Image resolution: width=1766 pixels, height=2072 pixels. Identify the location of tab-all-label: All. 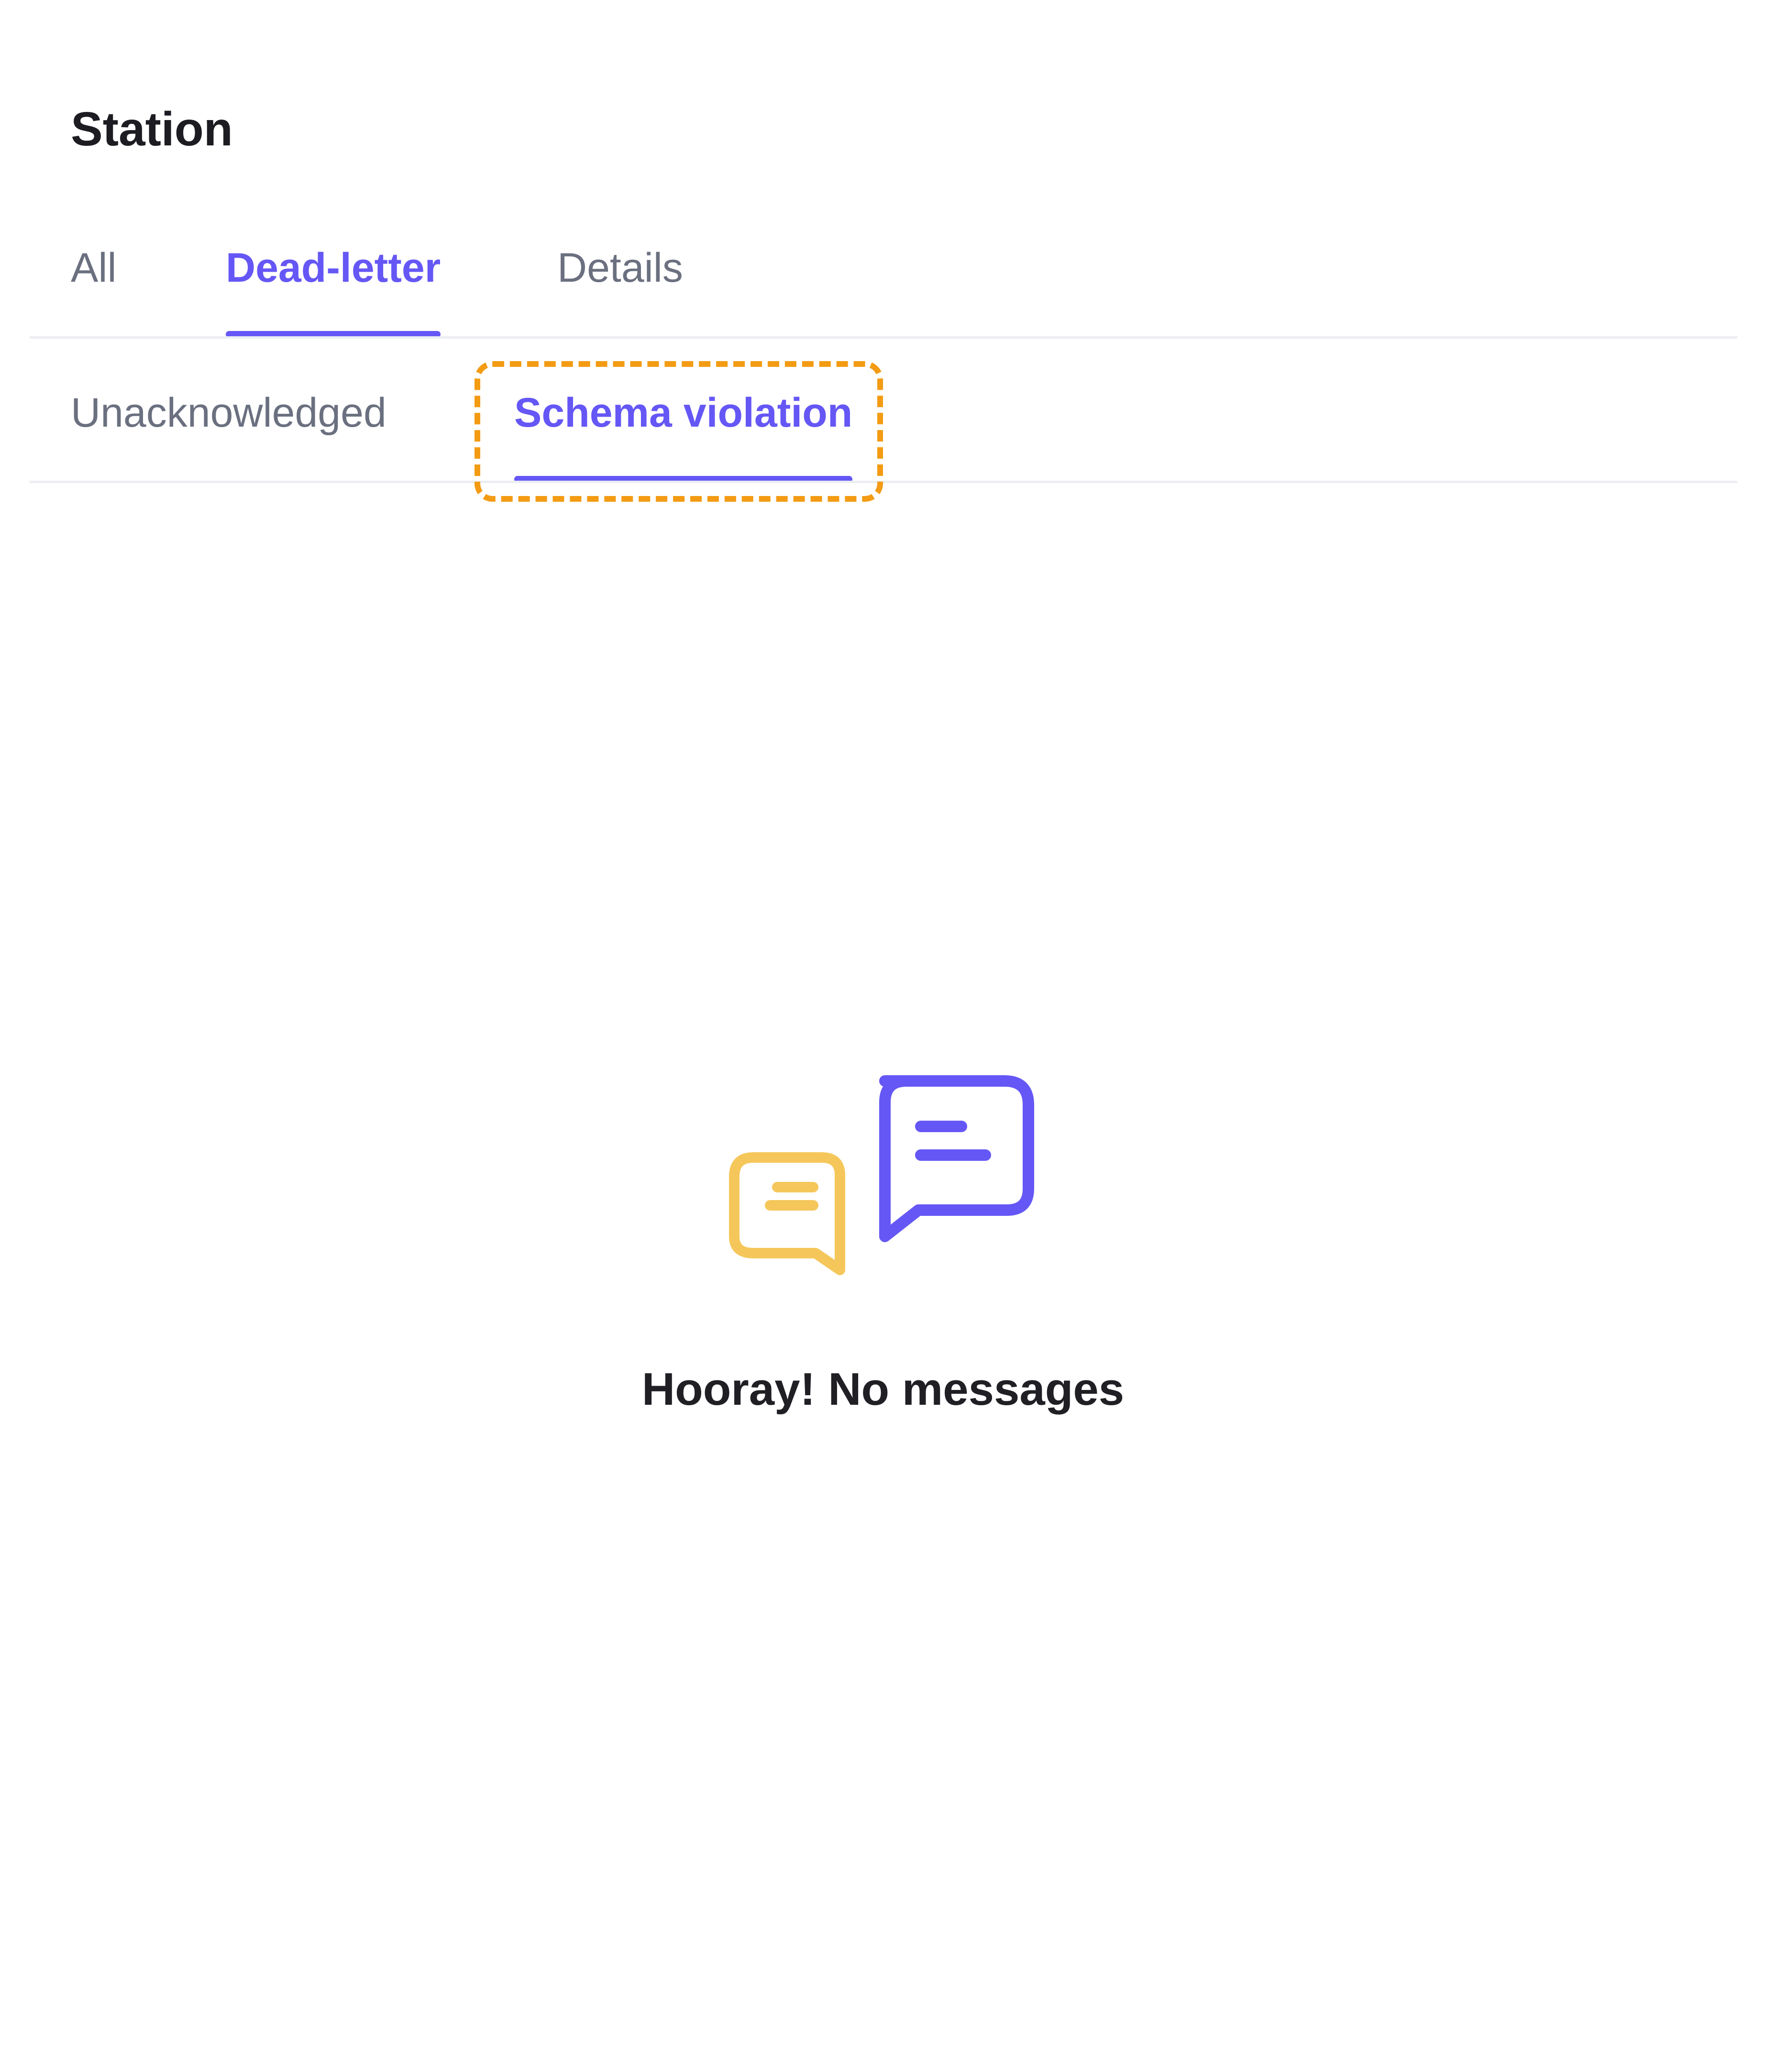
(94, 268).